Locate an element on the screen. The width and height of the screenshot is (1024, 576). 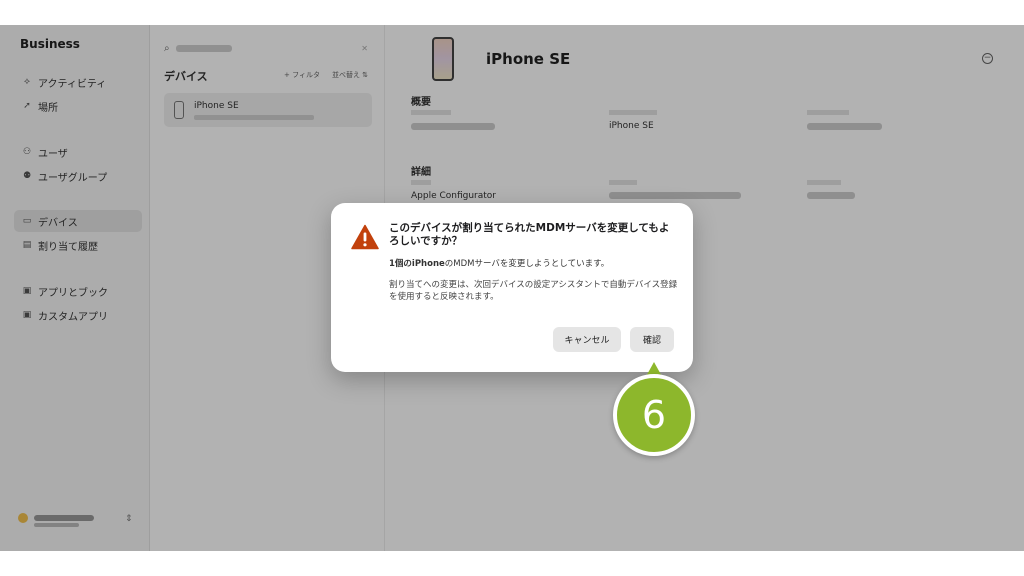
confirm-button: 確認 is located at coordinates (652, 339).